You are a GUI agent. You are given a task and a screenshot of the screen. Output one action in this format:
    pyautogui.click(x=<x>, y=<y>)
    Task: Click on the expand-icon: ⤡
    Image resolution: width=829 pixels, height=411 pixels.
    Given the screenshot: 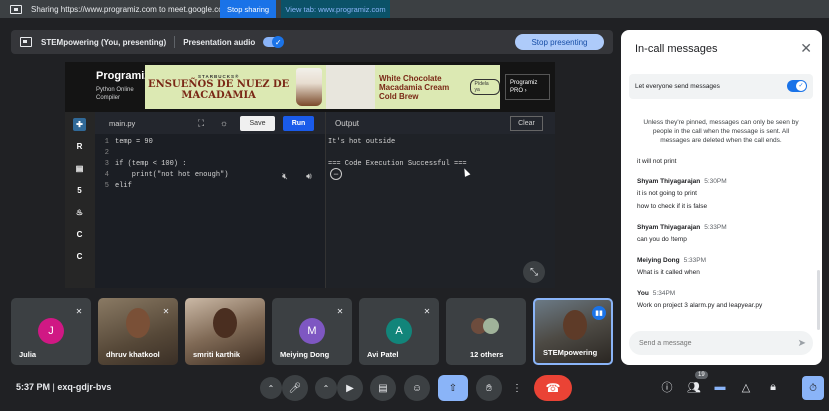 What is the action you would take?
    pyautogui.click(x=534, y=272)
    